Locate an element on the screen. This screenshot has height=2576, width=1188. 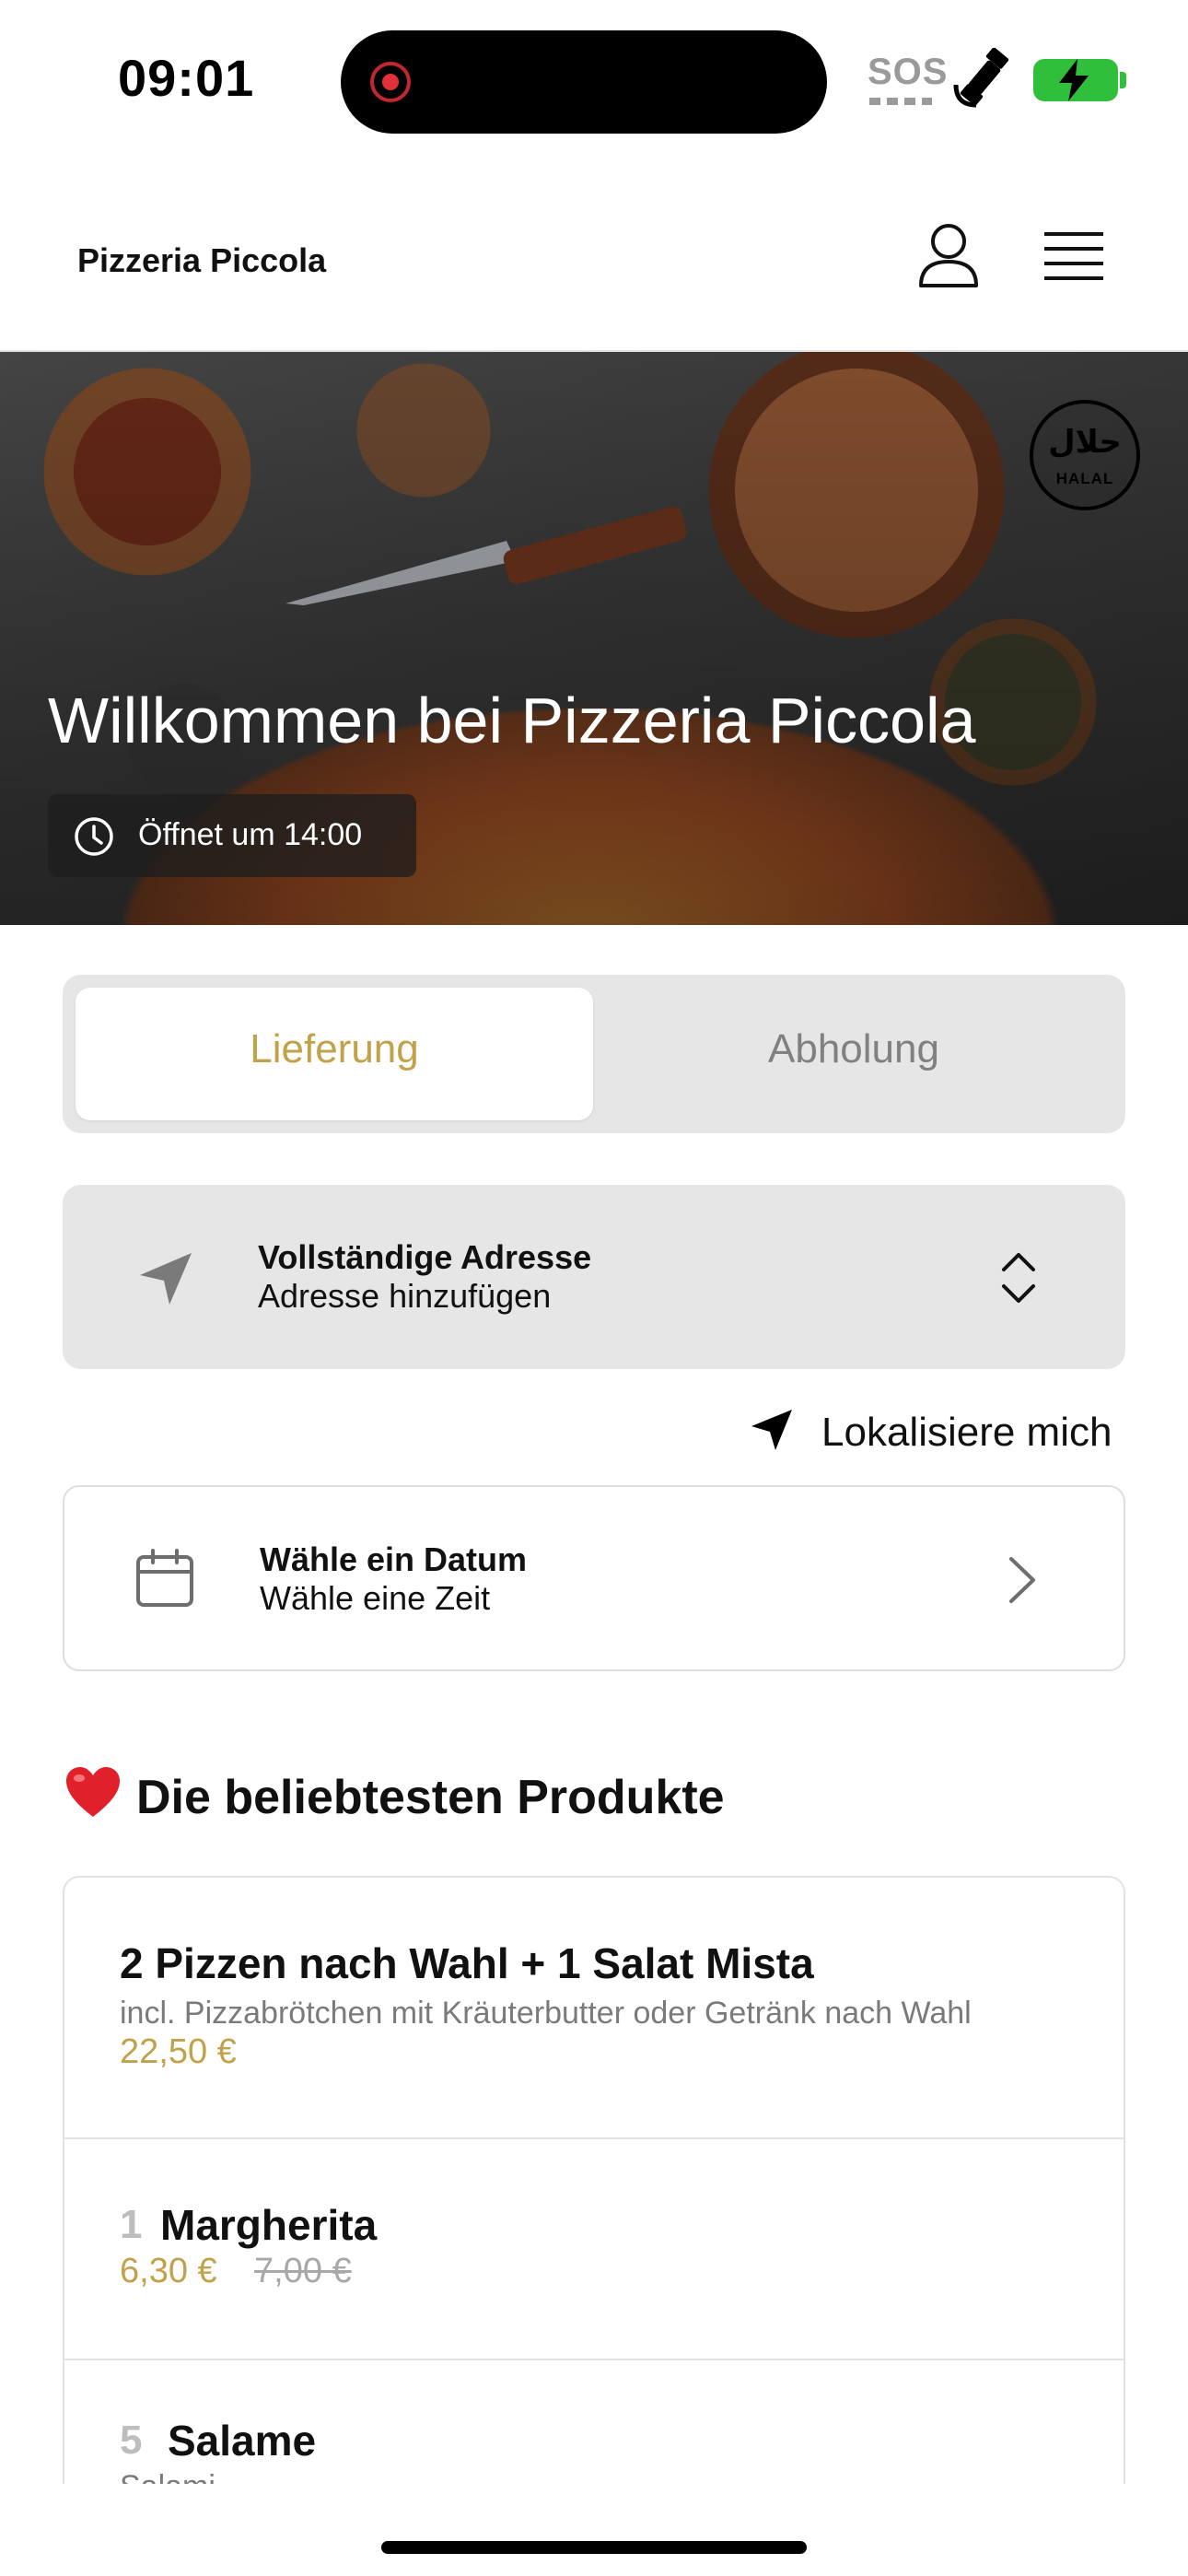
product-number: 1 is located at coordinates (131, 2224).